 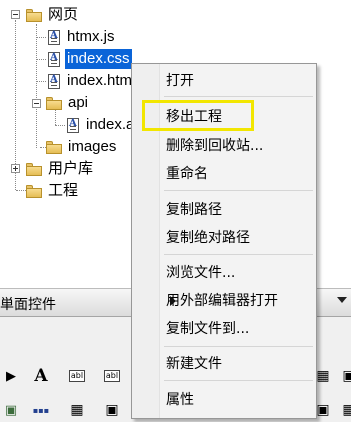 I want to click on tree-node-api: api, so click(x=68, y=103).